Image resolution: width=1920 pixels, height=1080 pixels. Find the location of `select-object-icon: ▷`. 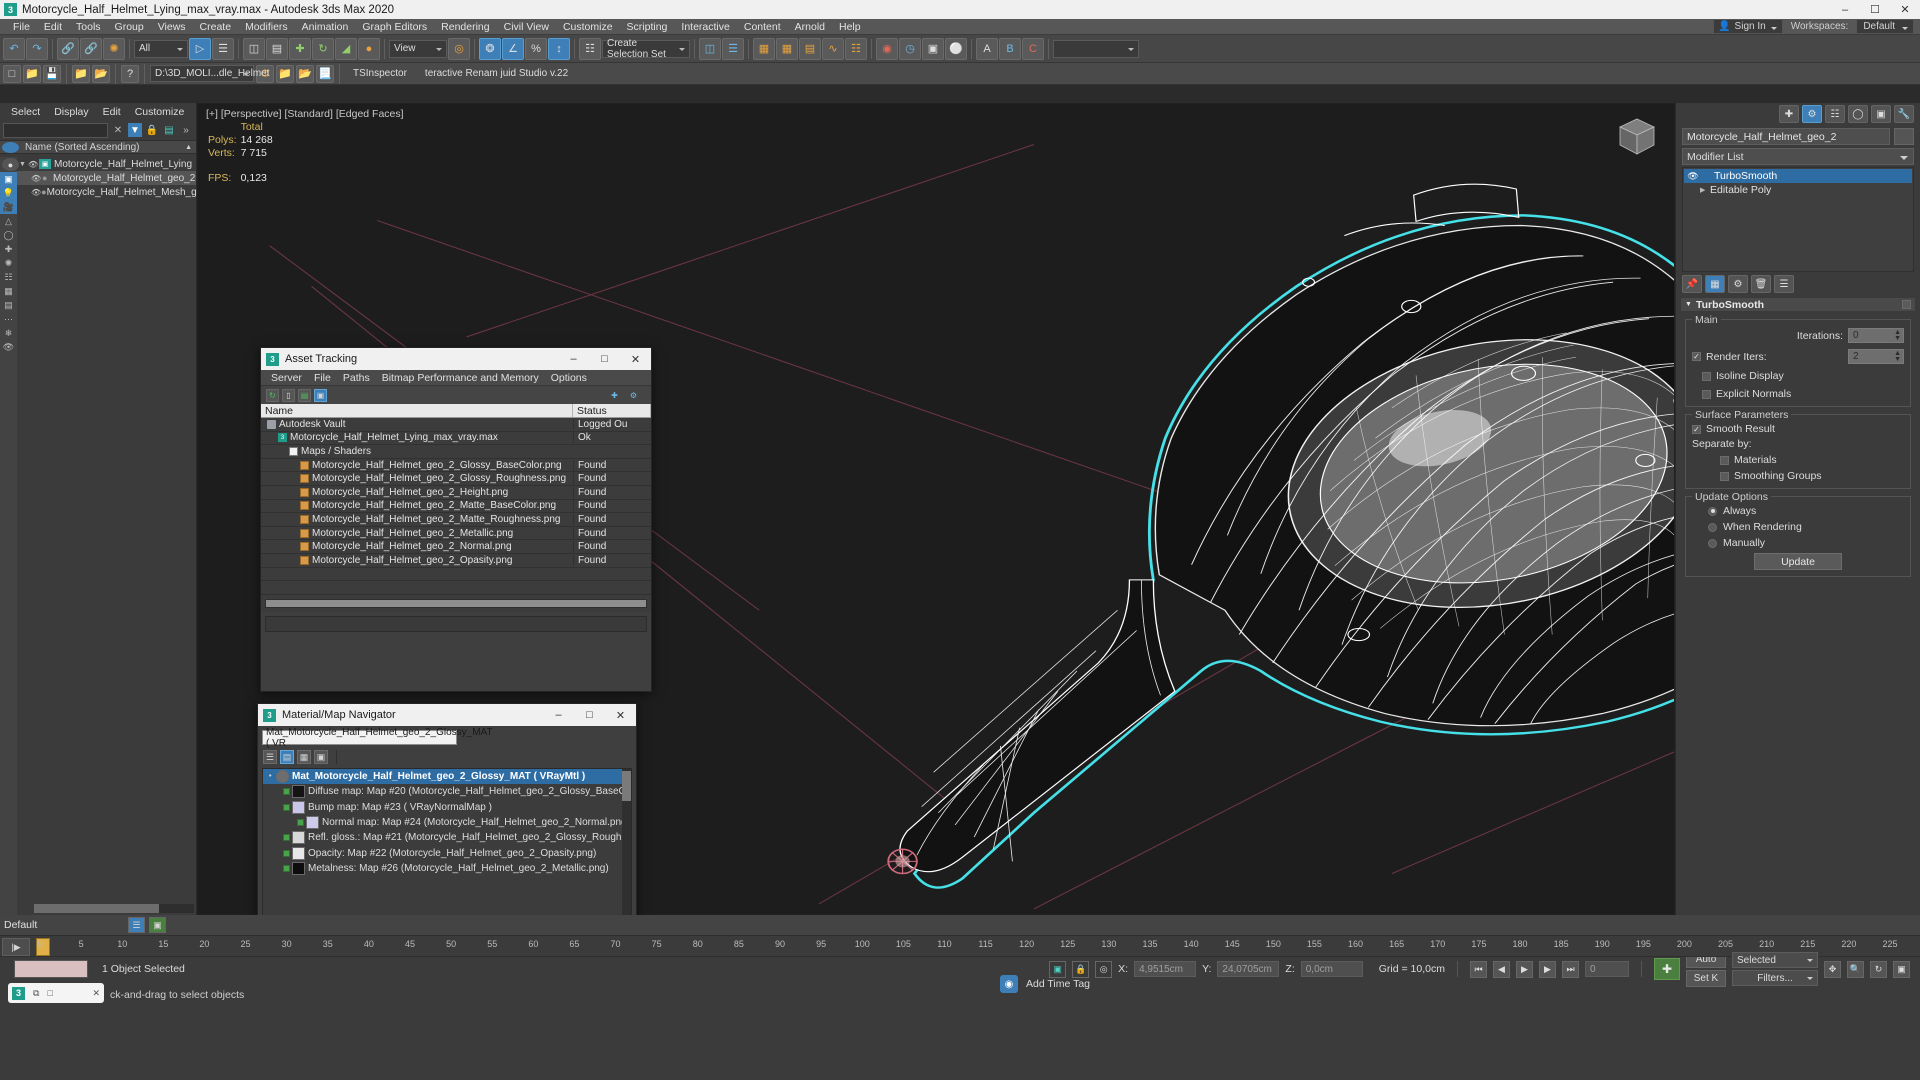

select-object-icon: ▷ is located at coordinates (200, 48).